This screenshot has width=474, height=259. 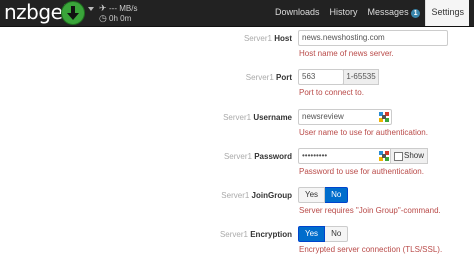 What do you see at coordinates (146, 156) in the screenshot?
I see `password-label: Server1 Password` at bounding box center [146, 156].